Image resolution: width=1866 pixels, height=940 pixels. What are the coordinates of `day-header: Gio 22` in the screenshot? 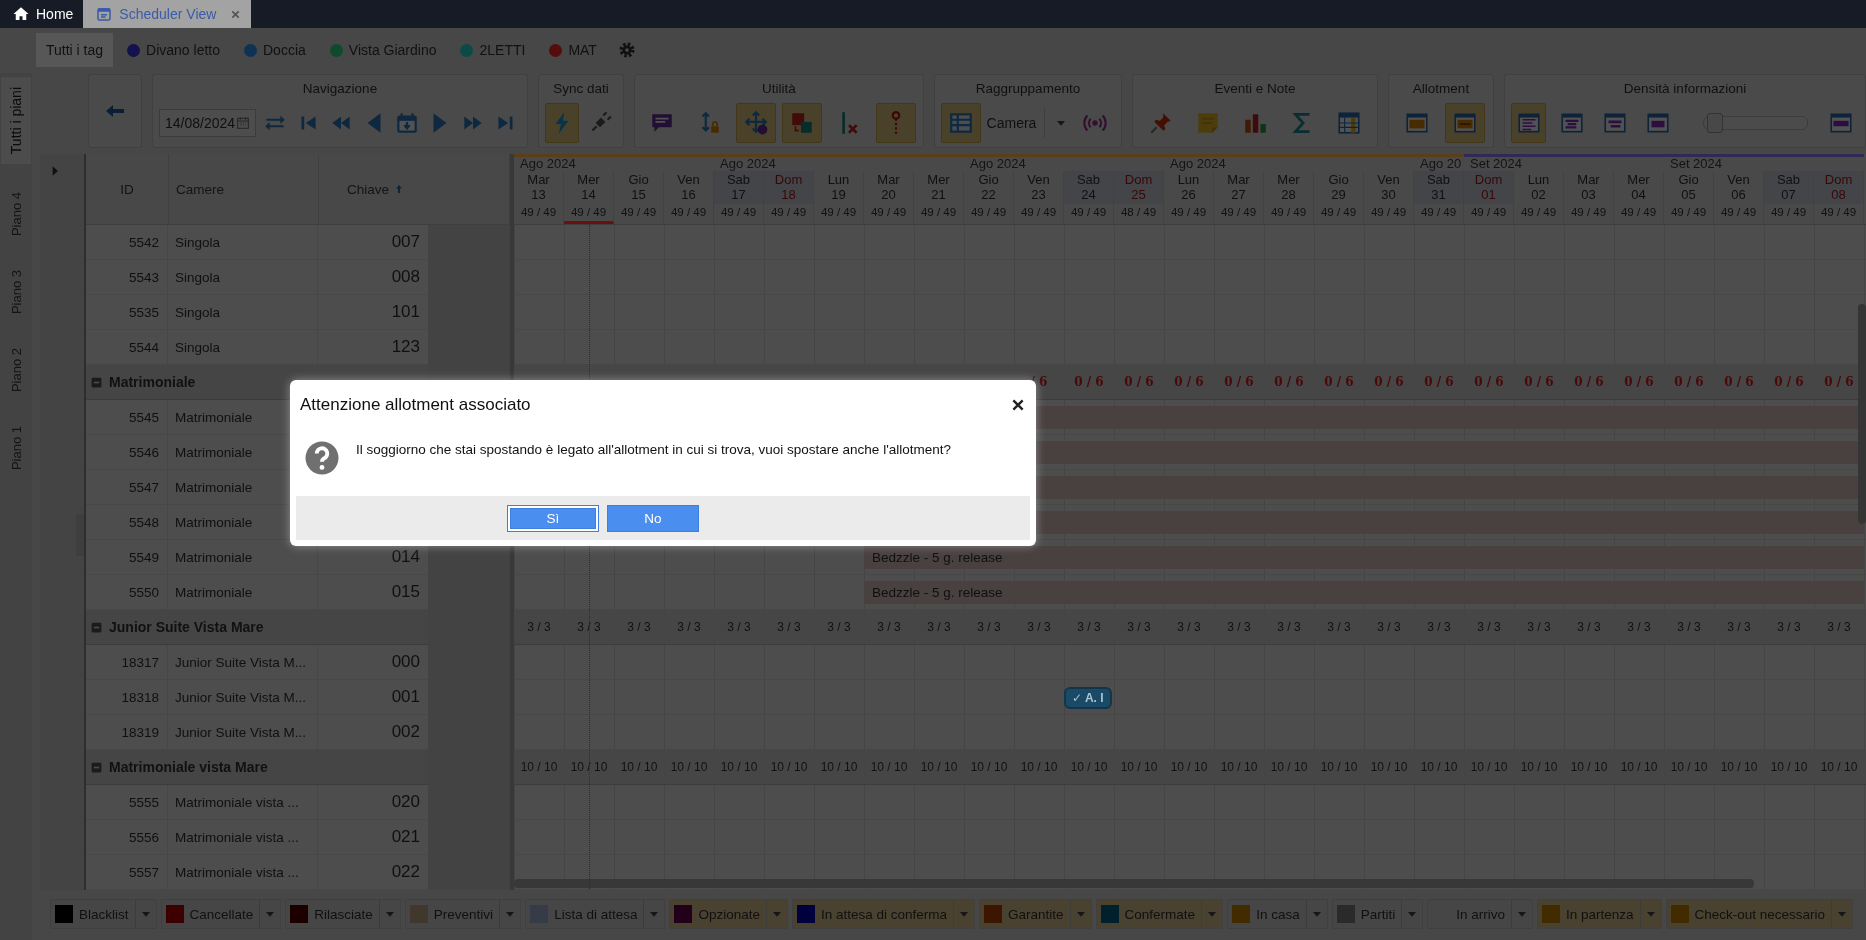 It's located at (989, 187).